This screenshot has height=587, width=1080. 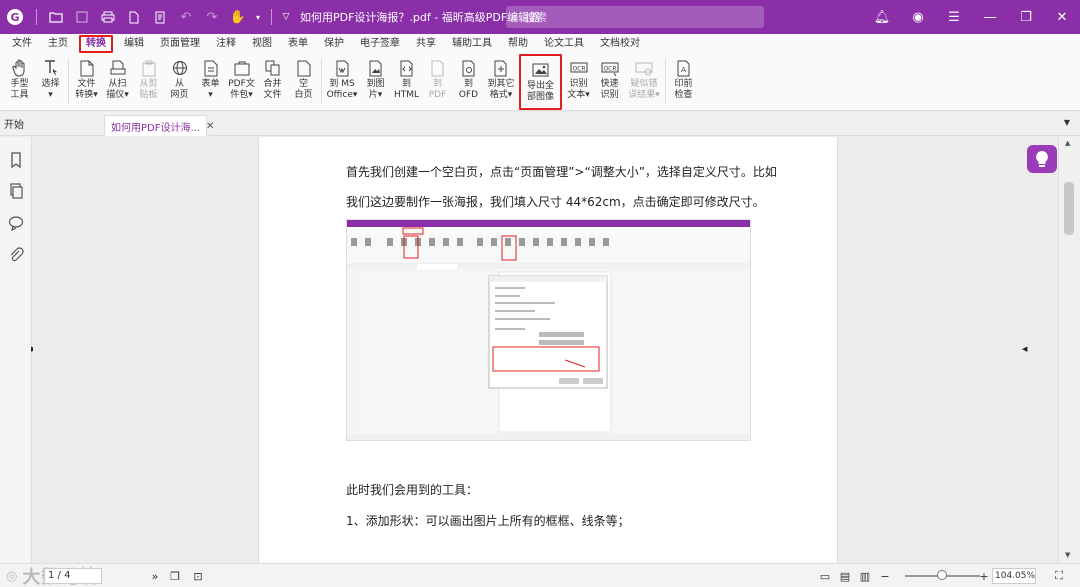 What do you see at coordinates (210, 126) in the screenshot?
I see `close-icon: ✕` at bounding box center [210, 126].